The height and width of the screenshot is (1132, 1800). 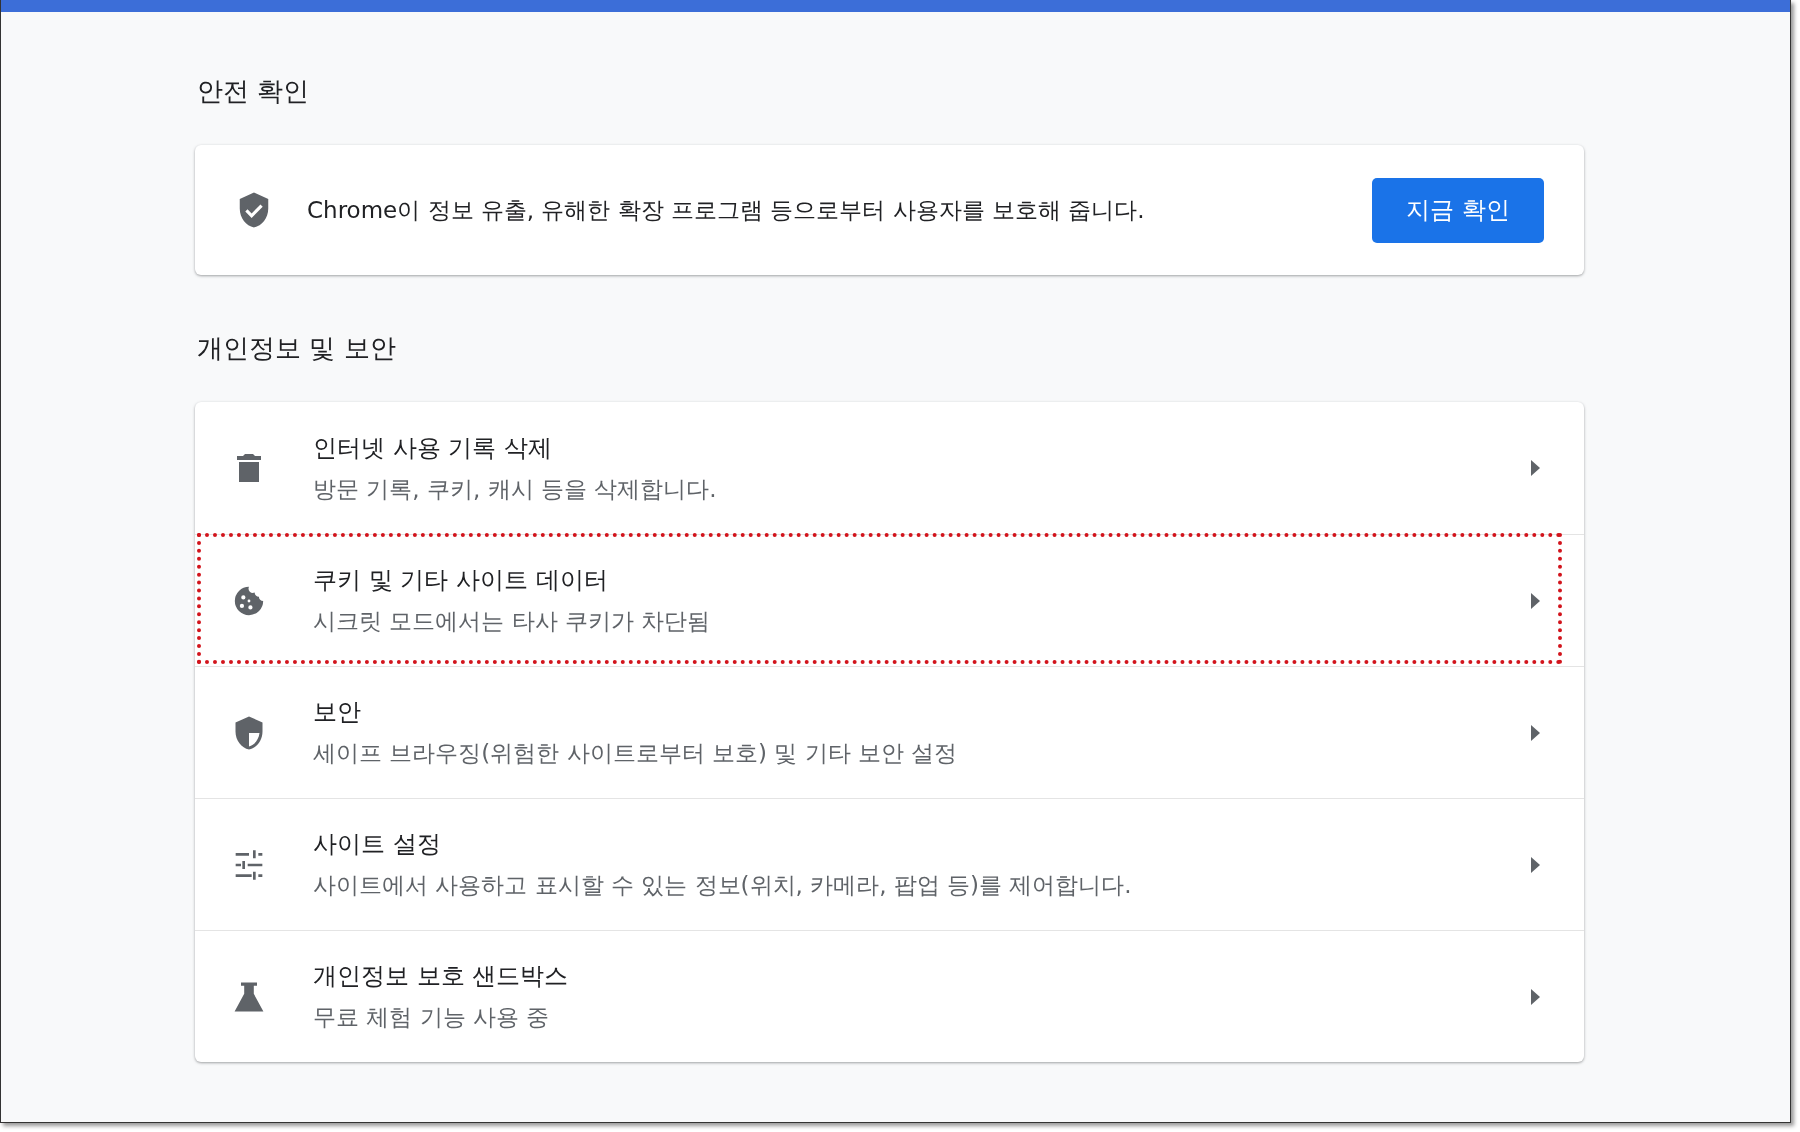 What do you see at coordinates (337, 712) in the screenshot?
I see `row-title: 보안` at bounding box center [337, 712].